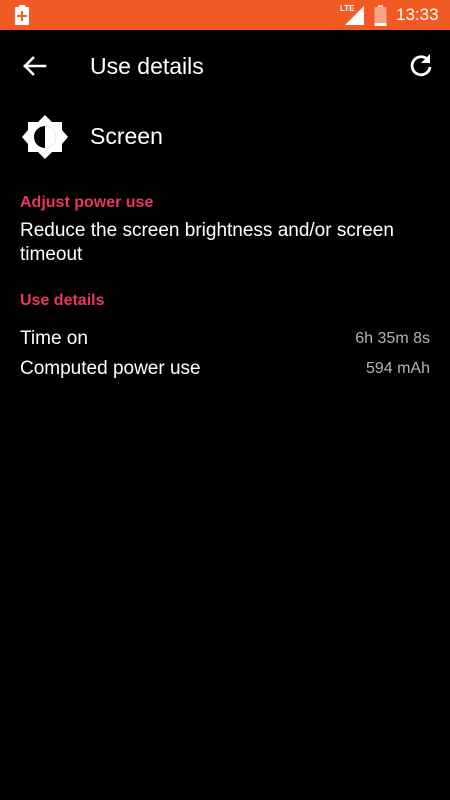 The image size is (450, 800). I want to click on brightness-icon, so click(45, 137).